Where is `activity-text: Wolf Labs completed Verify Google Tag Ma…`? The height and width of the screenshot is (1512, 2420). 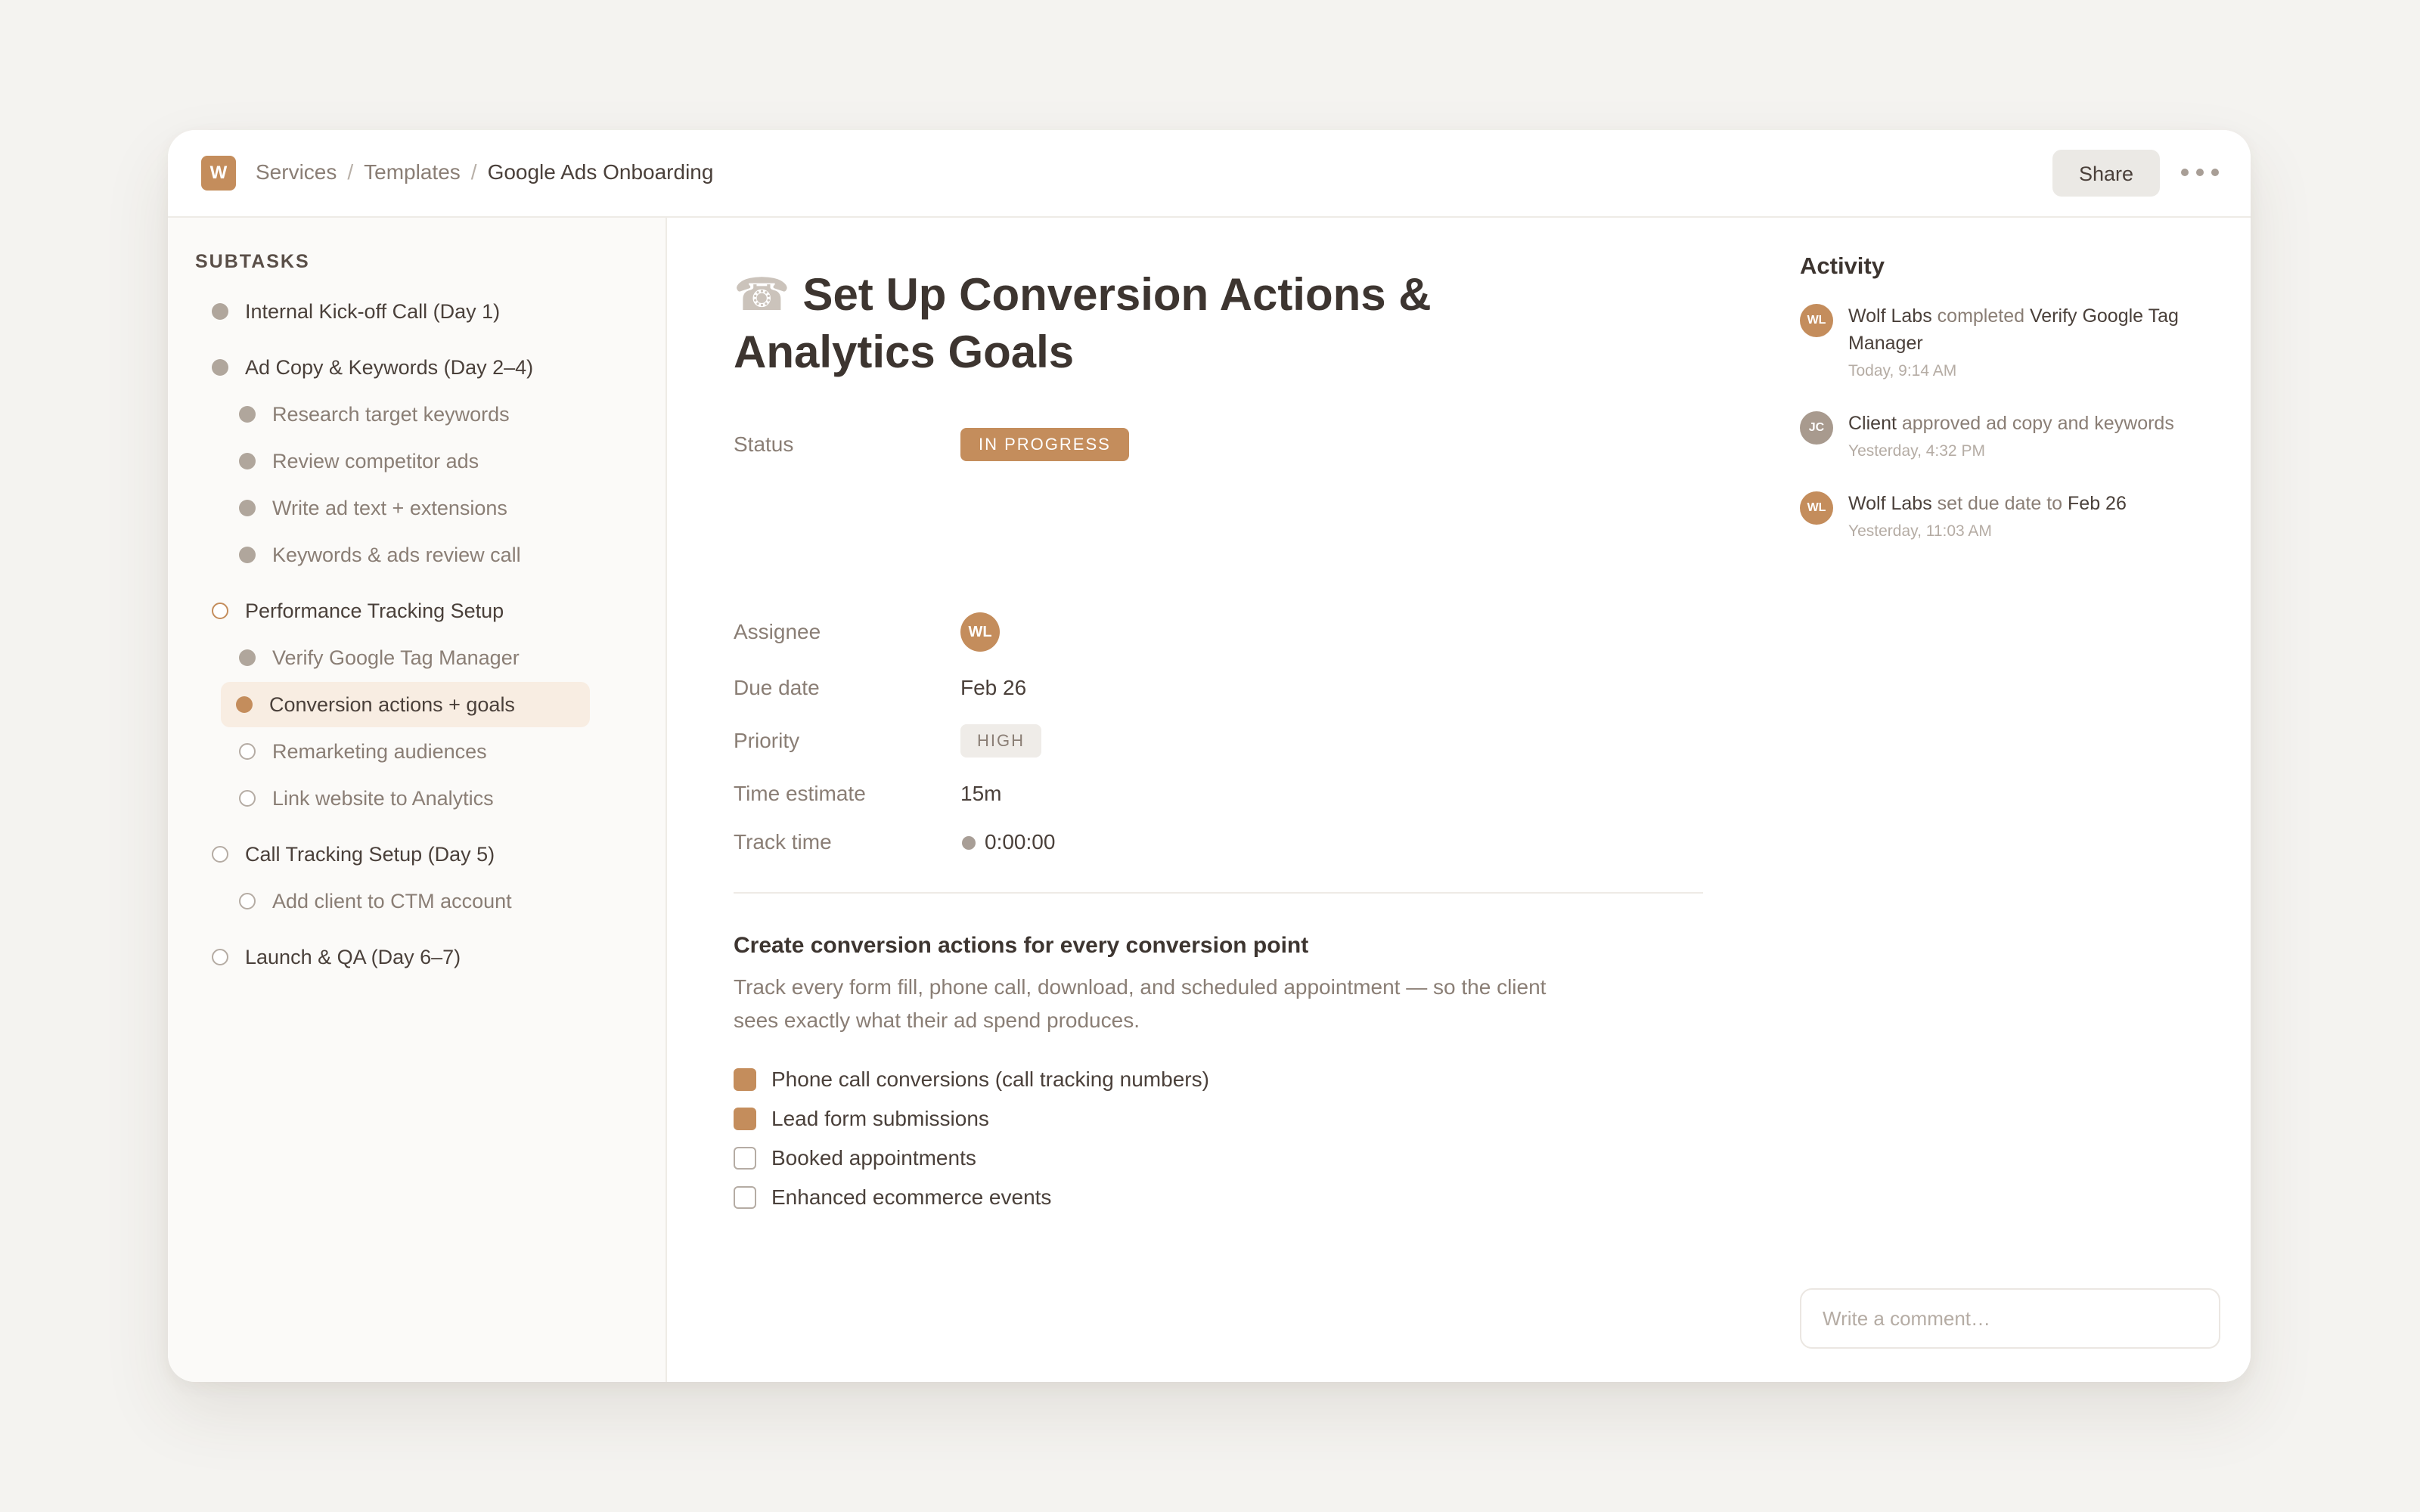 activity-text: Wolf Labs completed Verify Google Tag Ma… is located at coordinates (2037, 329).